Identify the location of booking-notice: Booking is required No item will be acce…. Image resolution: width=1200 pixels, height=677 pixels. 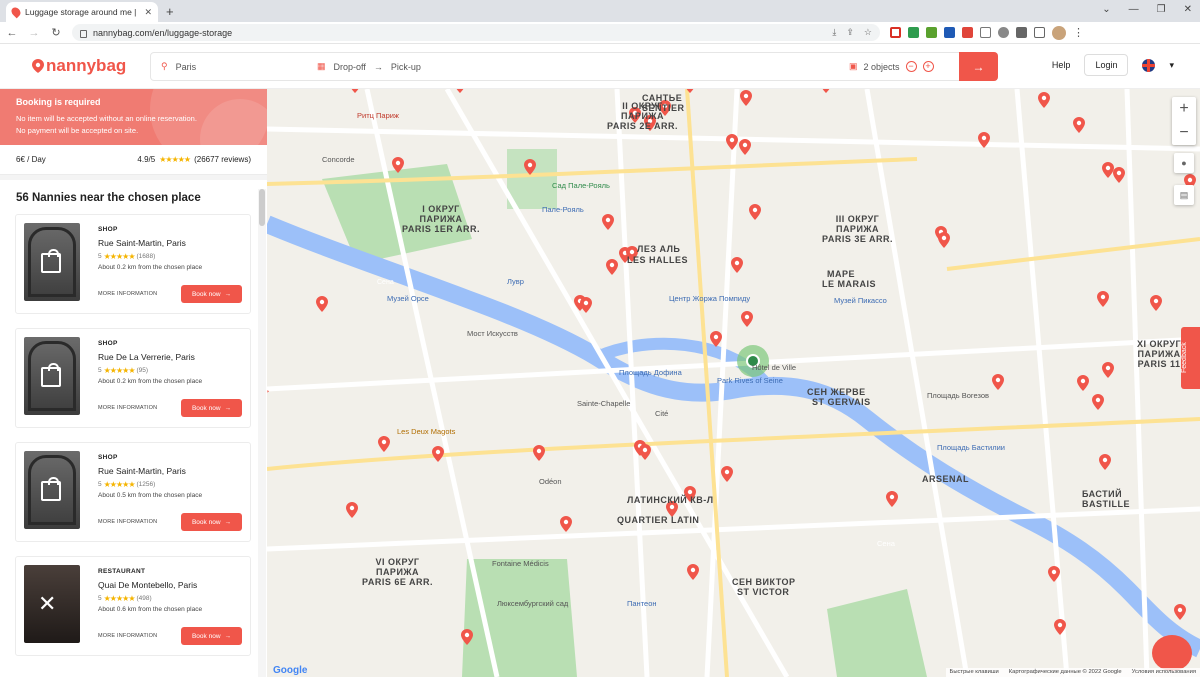
(133, 117).